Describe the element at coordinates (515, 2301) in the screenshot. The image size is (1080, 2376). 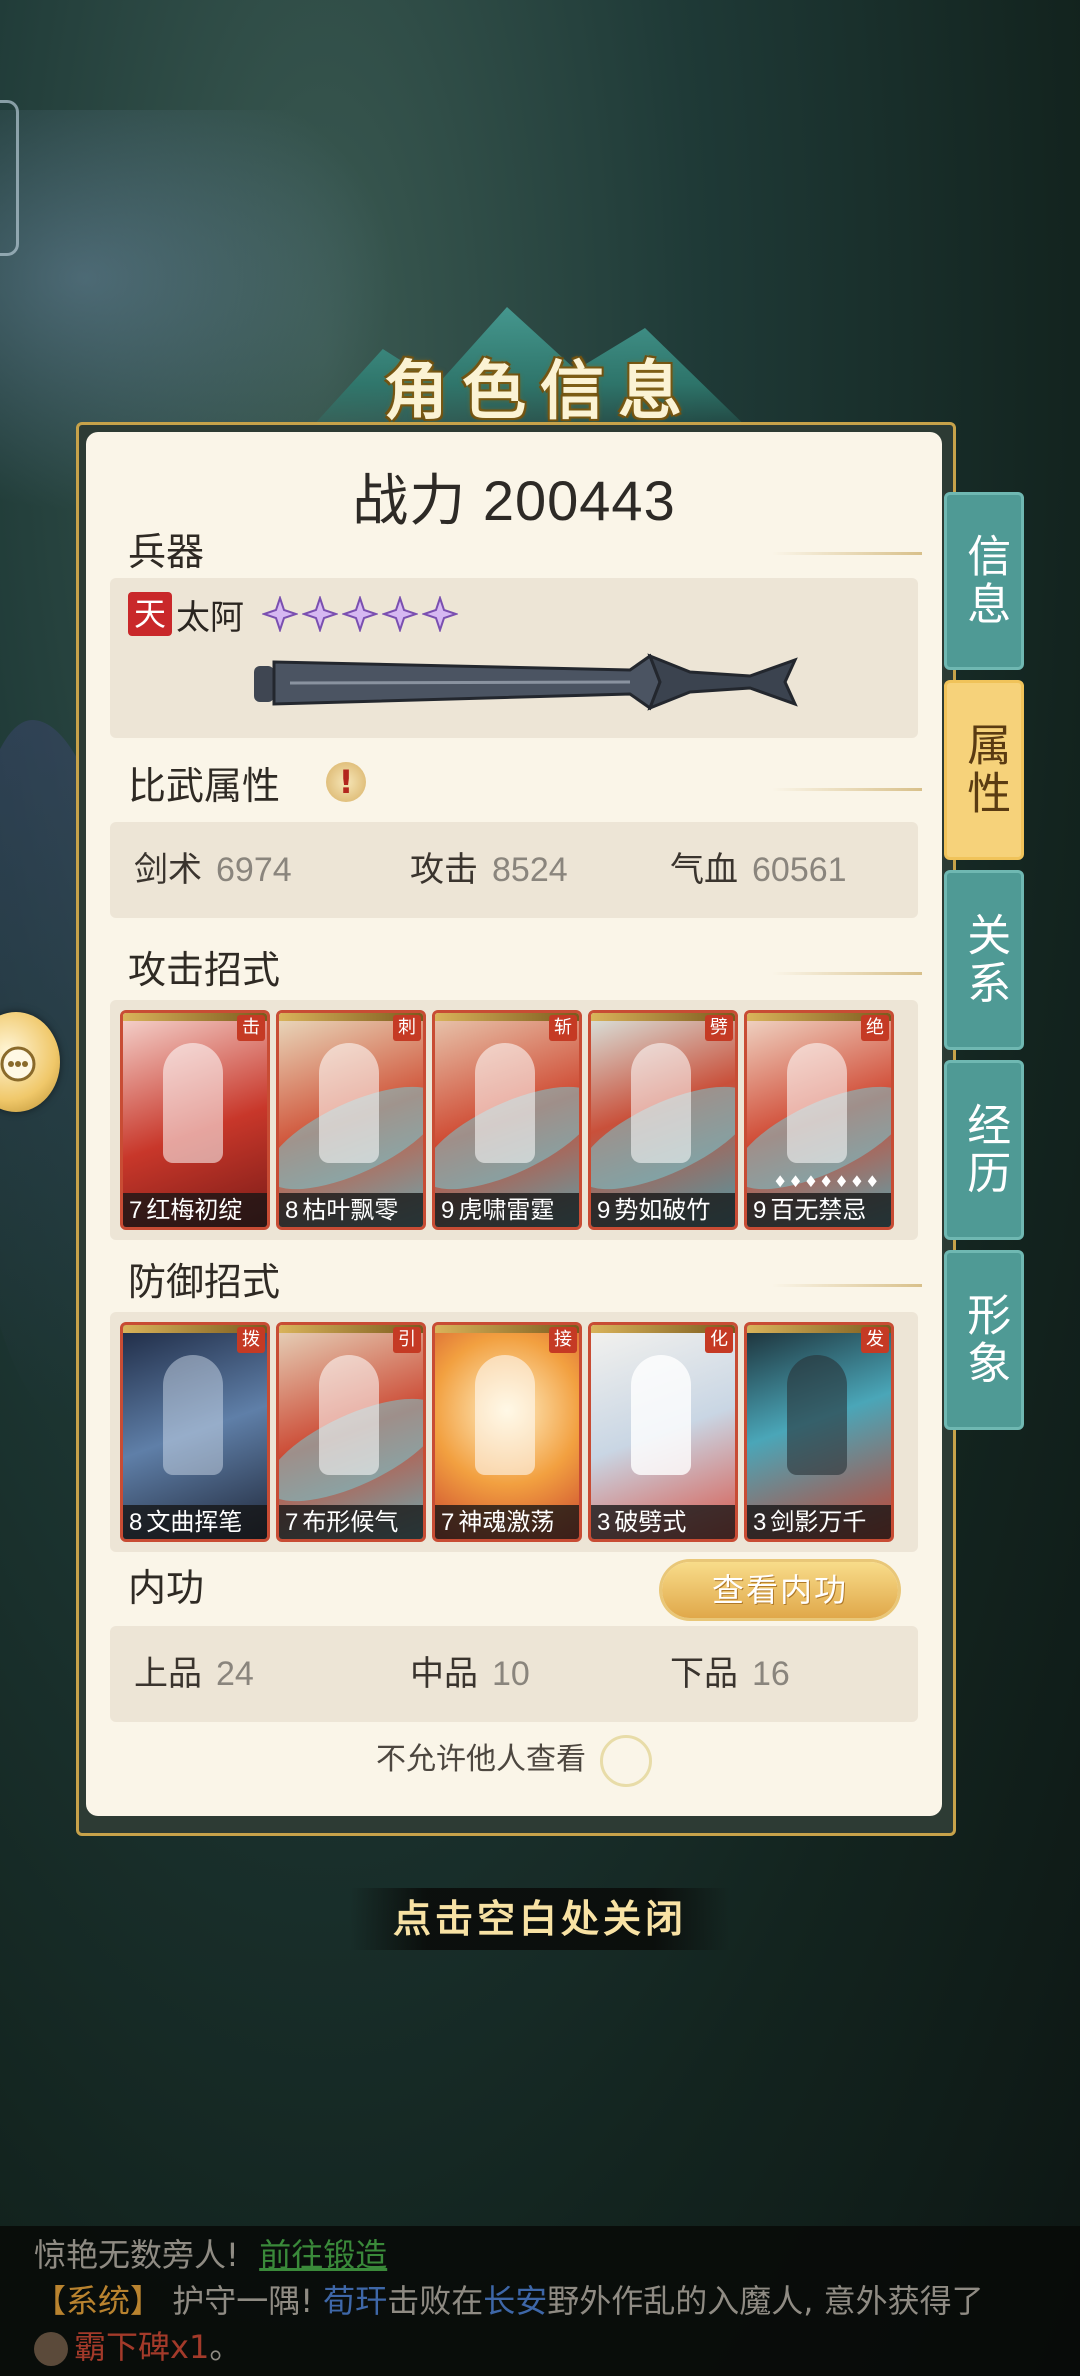
I see `place-name: 长安` at that location.